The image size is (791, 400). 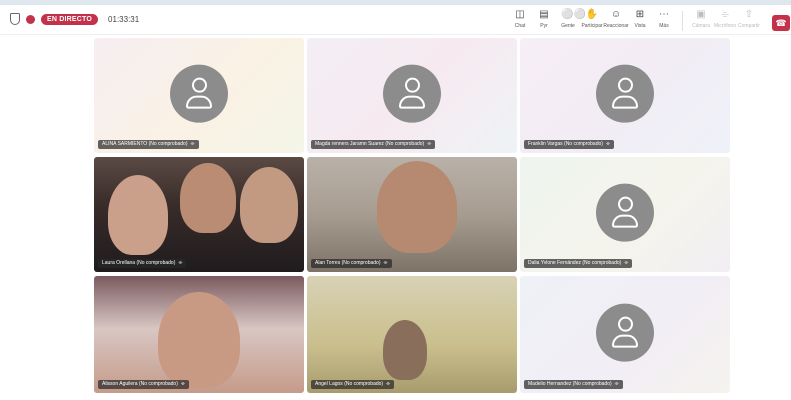 I want to click on chat-icon: ◫, so click(x=520, y=14).